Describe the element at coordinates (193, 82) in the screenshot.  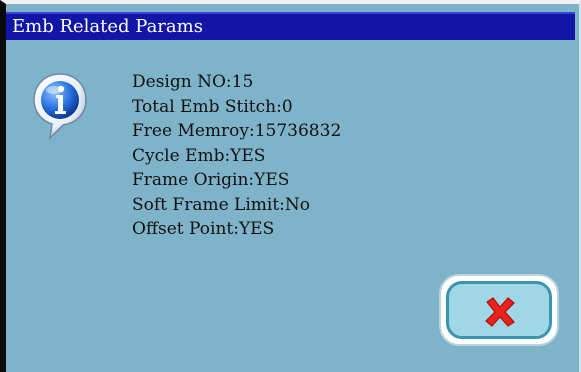
I see `param-design-no: Design NO:15` at that location.